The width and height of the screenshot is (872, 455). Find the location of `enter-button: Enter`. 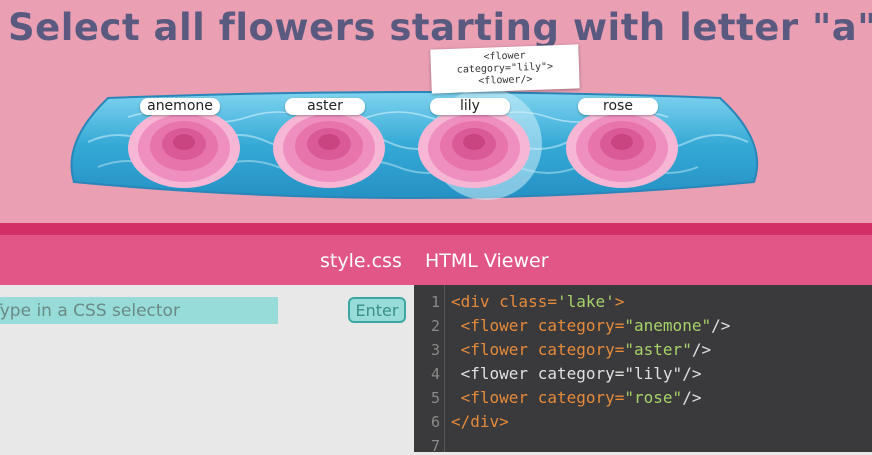

enter-button: Enter is located at coordinates (377, 310).